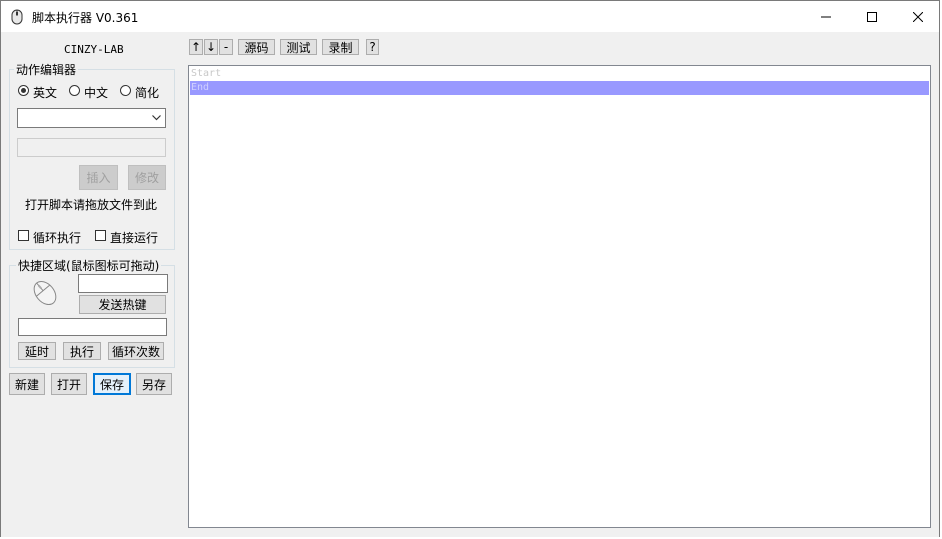 Image resolution: width=942 pixels, height=539 pixels. I want to click on list-item-end: End, so click(559, 88).